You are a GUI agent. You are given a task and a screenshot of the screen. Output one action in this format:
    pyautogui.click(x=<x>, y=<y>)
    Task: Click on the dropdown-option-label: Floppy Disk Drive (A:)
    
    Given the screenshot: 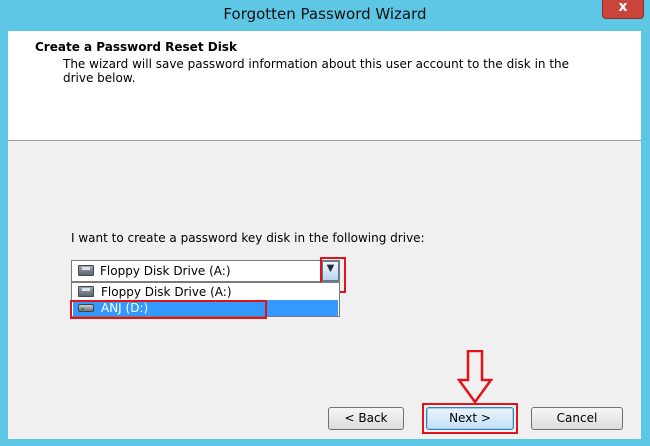 What is the action you would take?
    pyautogui.click(x=166, y=292)
    